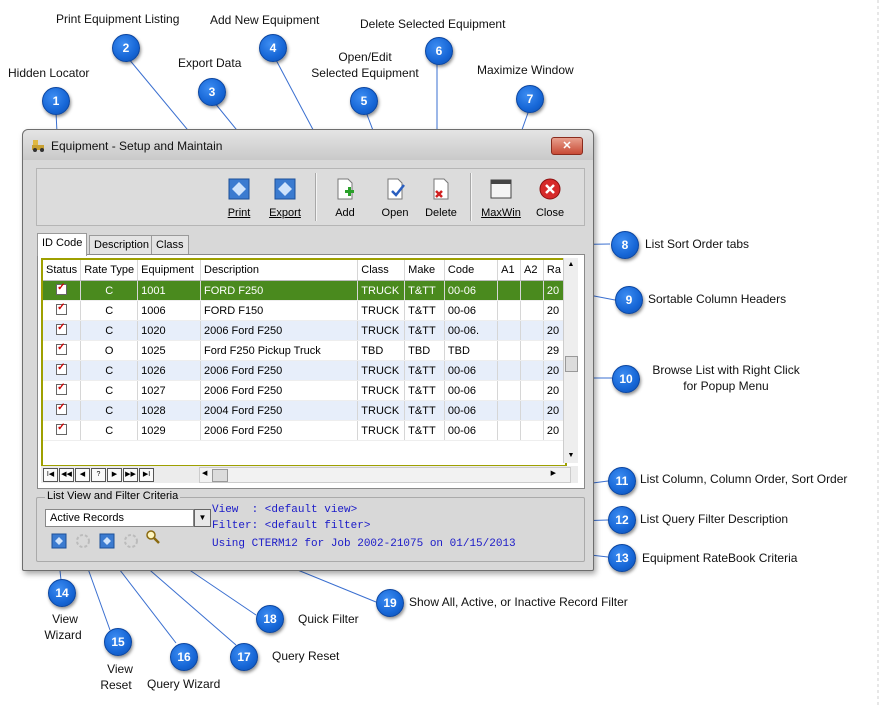  I want to click on export-label: Export, so click(285, 213).